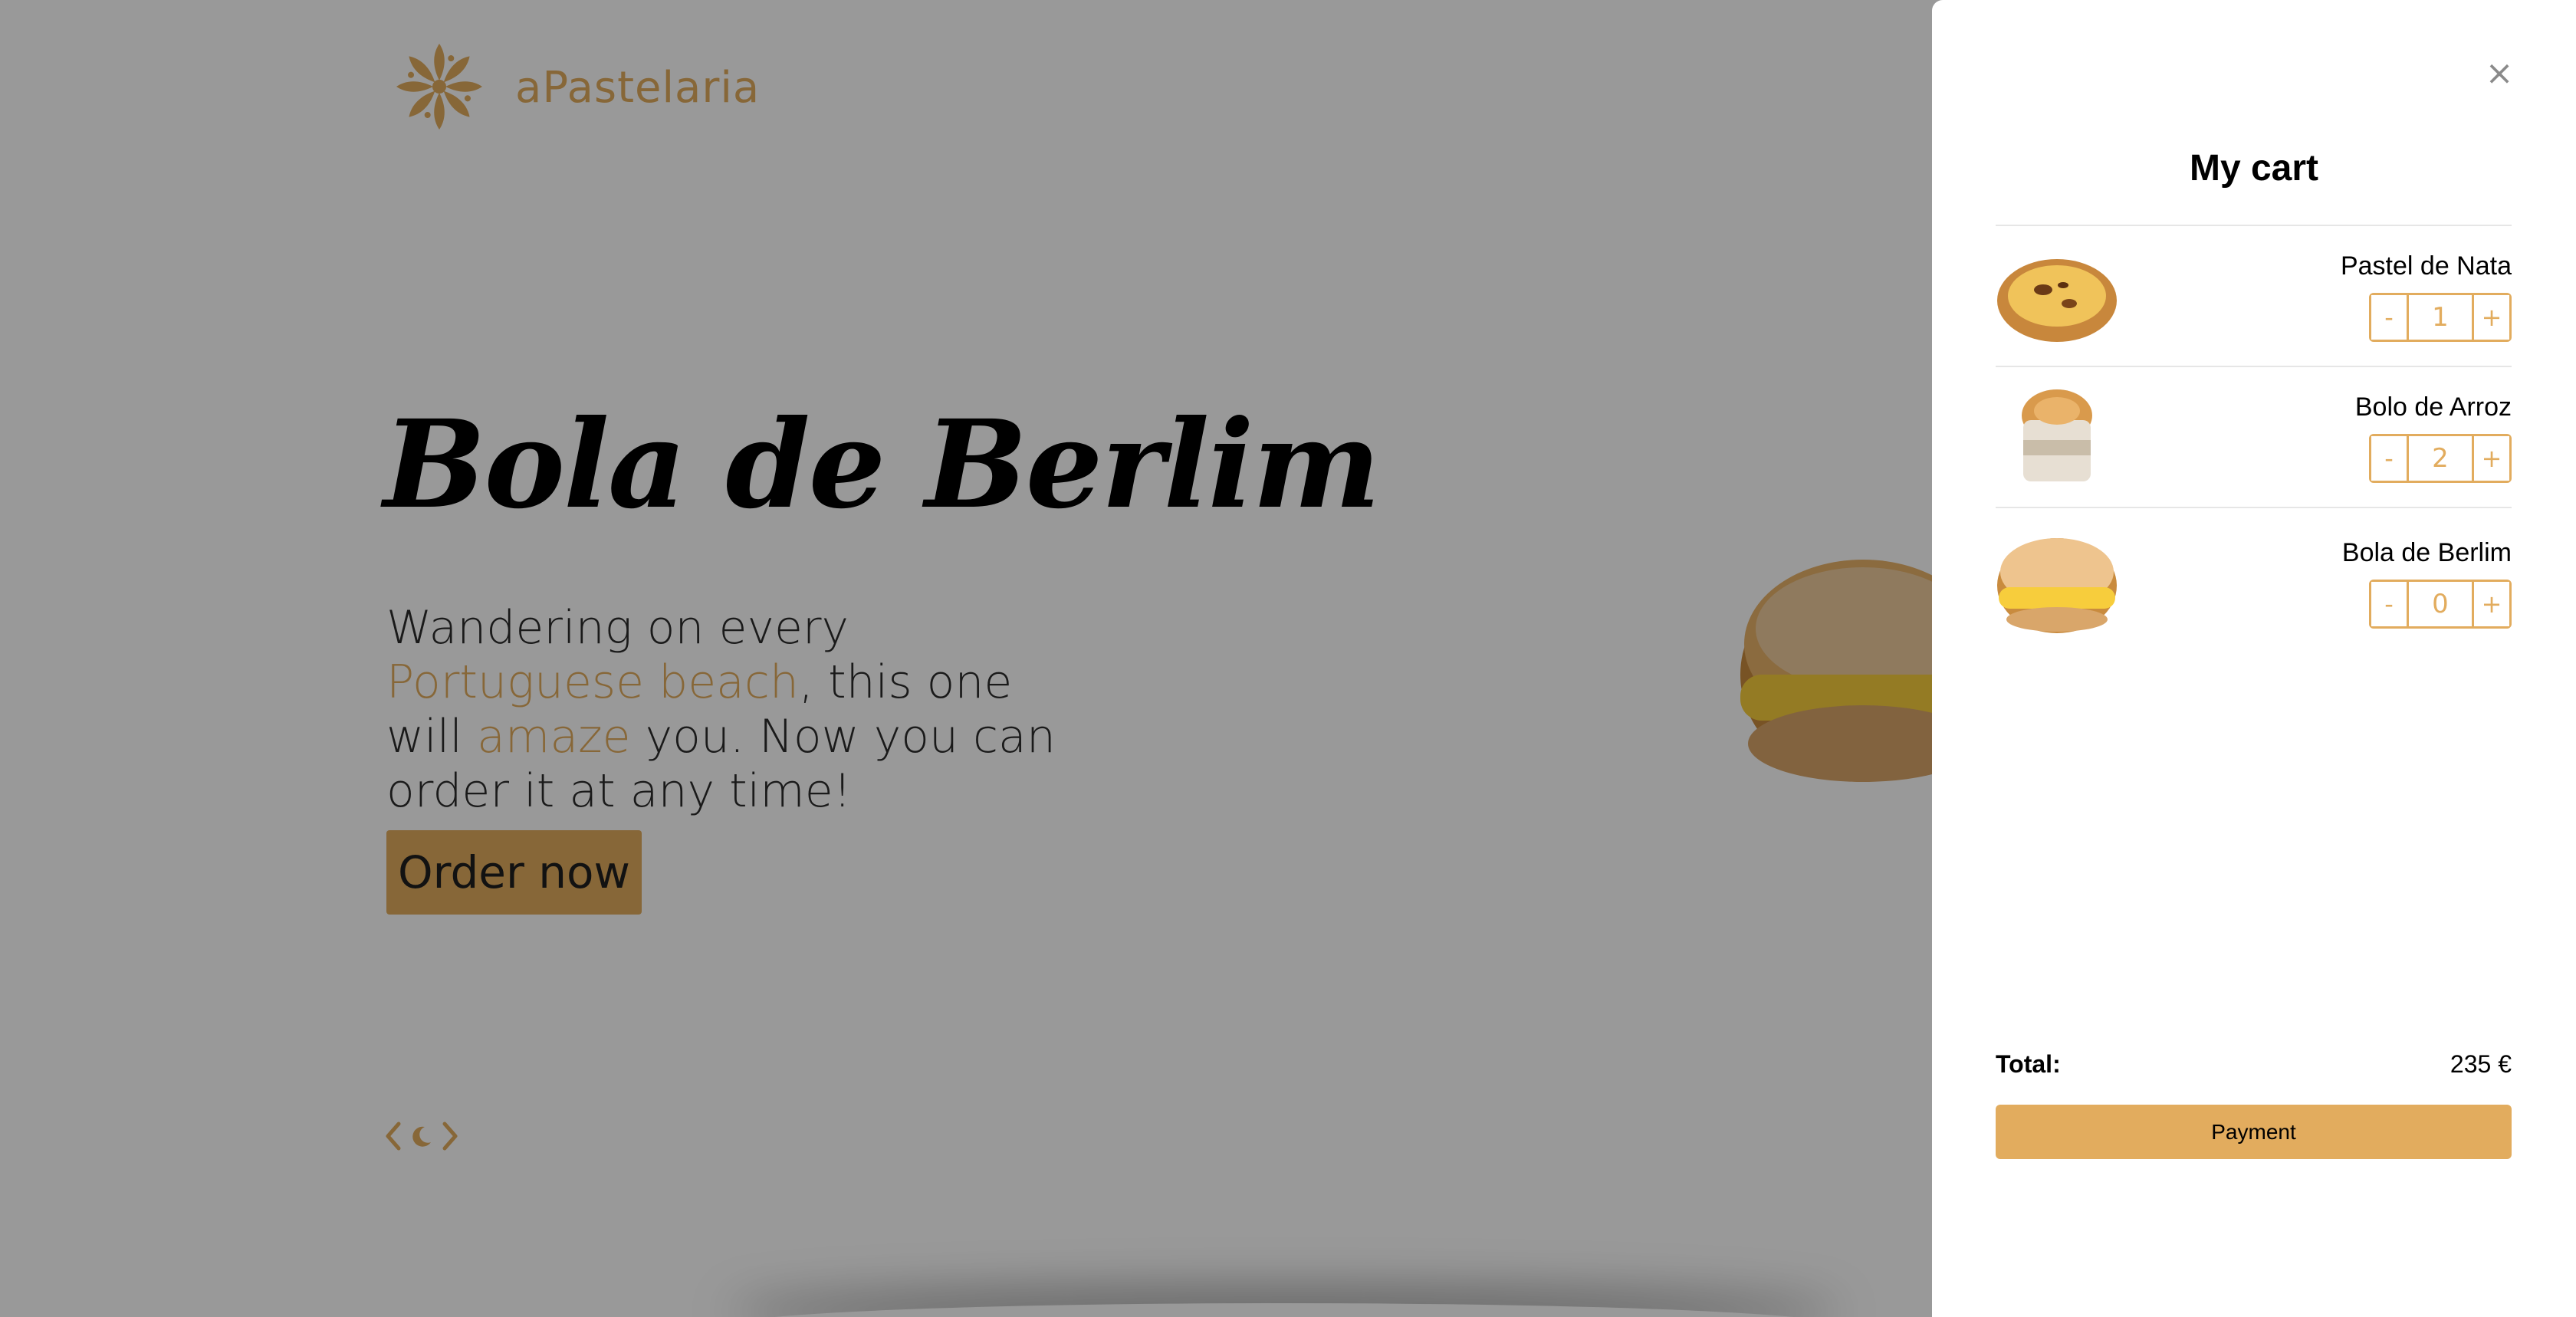 This screenshot has height=1317, width=2576. Describe the element at coordinates (2254, 295) in the screenshot. I see `cart-item: Pastel de Nata - +` at that location.